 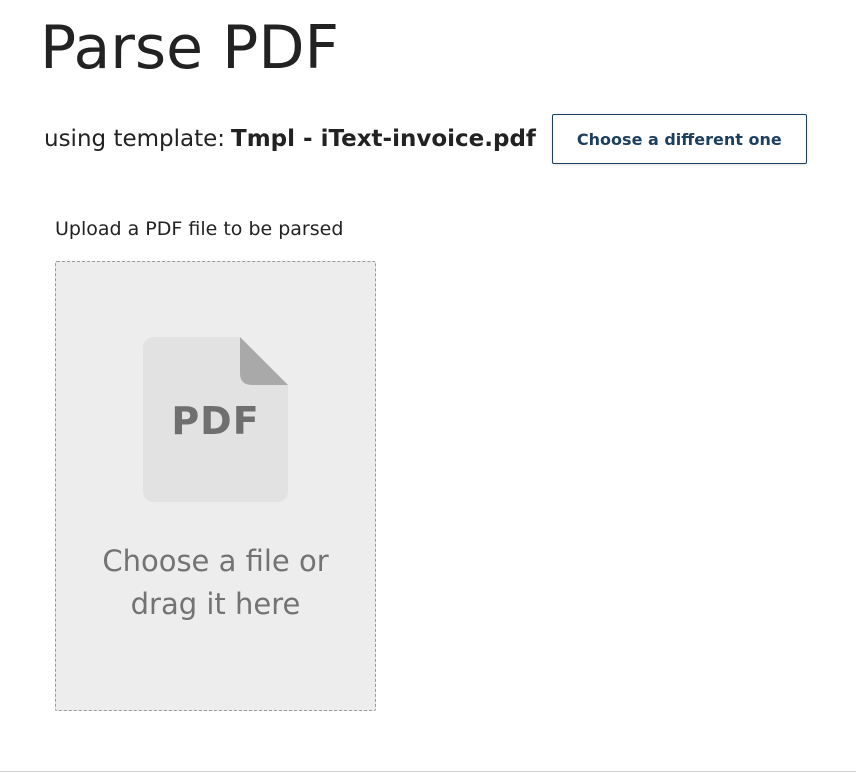 What do you see at coordinates (190, 48) in the screenshot?
I see `page-title: Parse PDF` at bounding box center [190, 48].